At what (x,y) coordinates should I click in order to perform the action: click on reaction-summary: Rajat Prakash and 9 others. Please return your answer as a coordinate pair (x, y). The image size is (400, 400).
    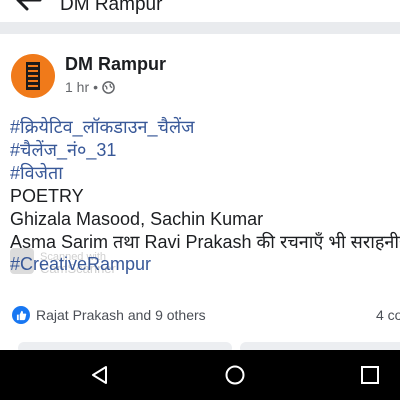
    Looking at the image, I should click on (109, 315).